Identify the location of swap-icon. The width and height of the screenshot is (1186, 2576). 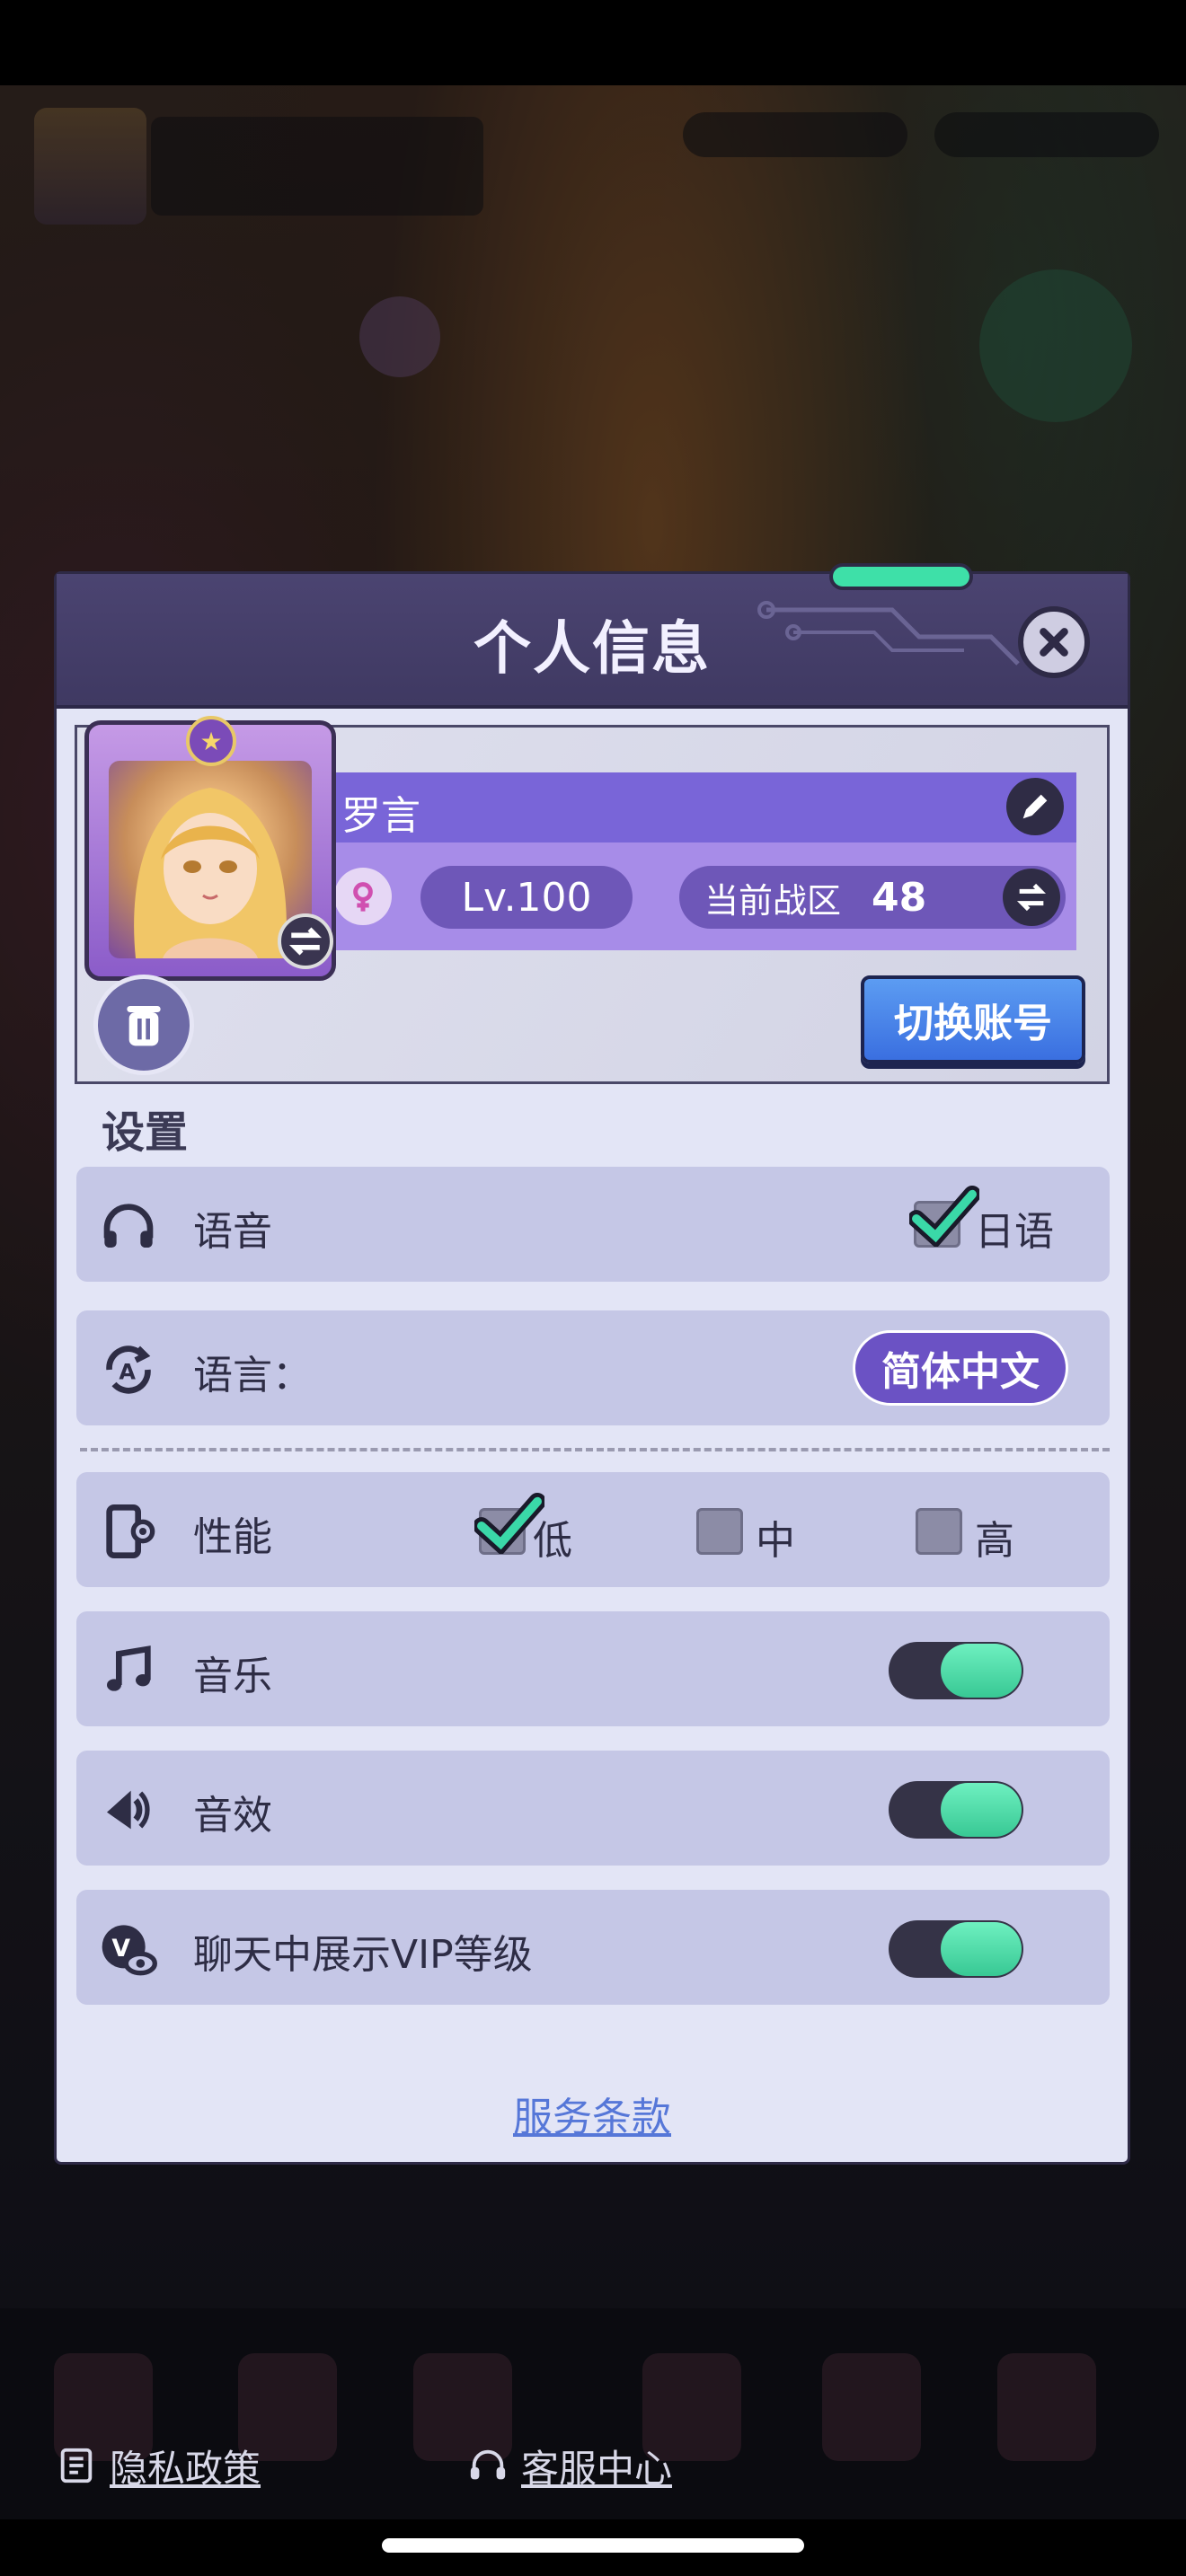
(1031, 897).